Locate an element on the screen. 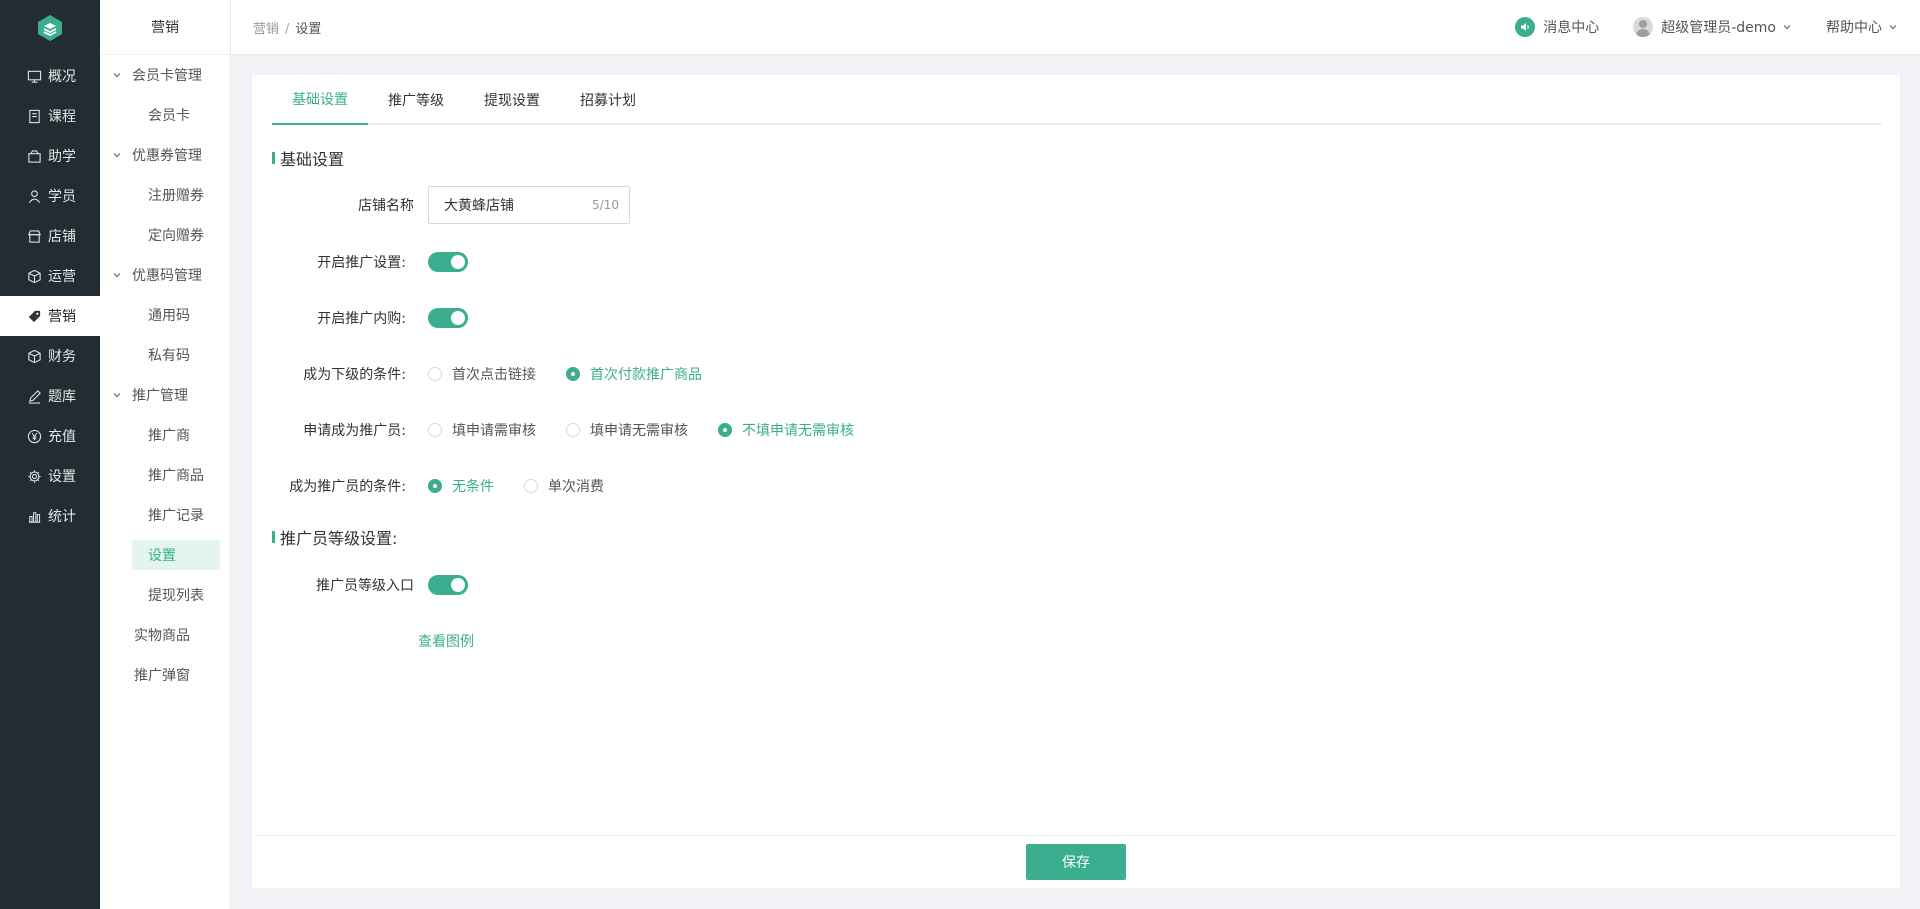 The height and width of the screenshot is (909, 1920). nav-item-0: 概况 is located at coordinates (50, 76).